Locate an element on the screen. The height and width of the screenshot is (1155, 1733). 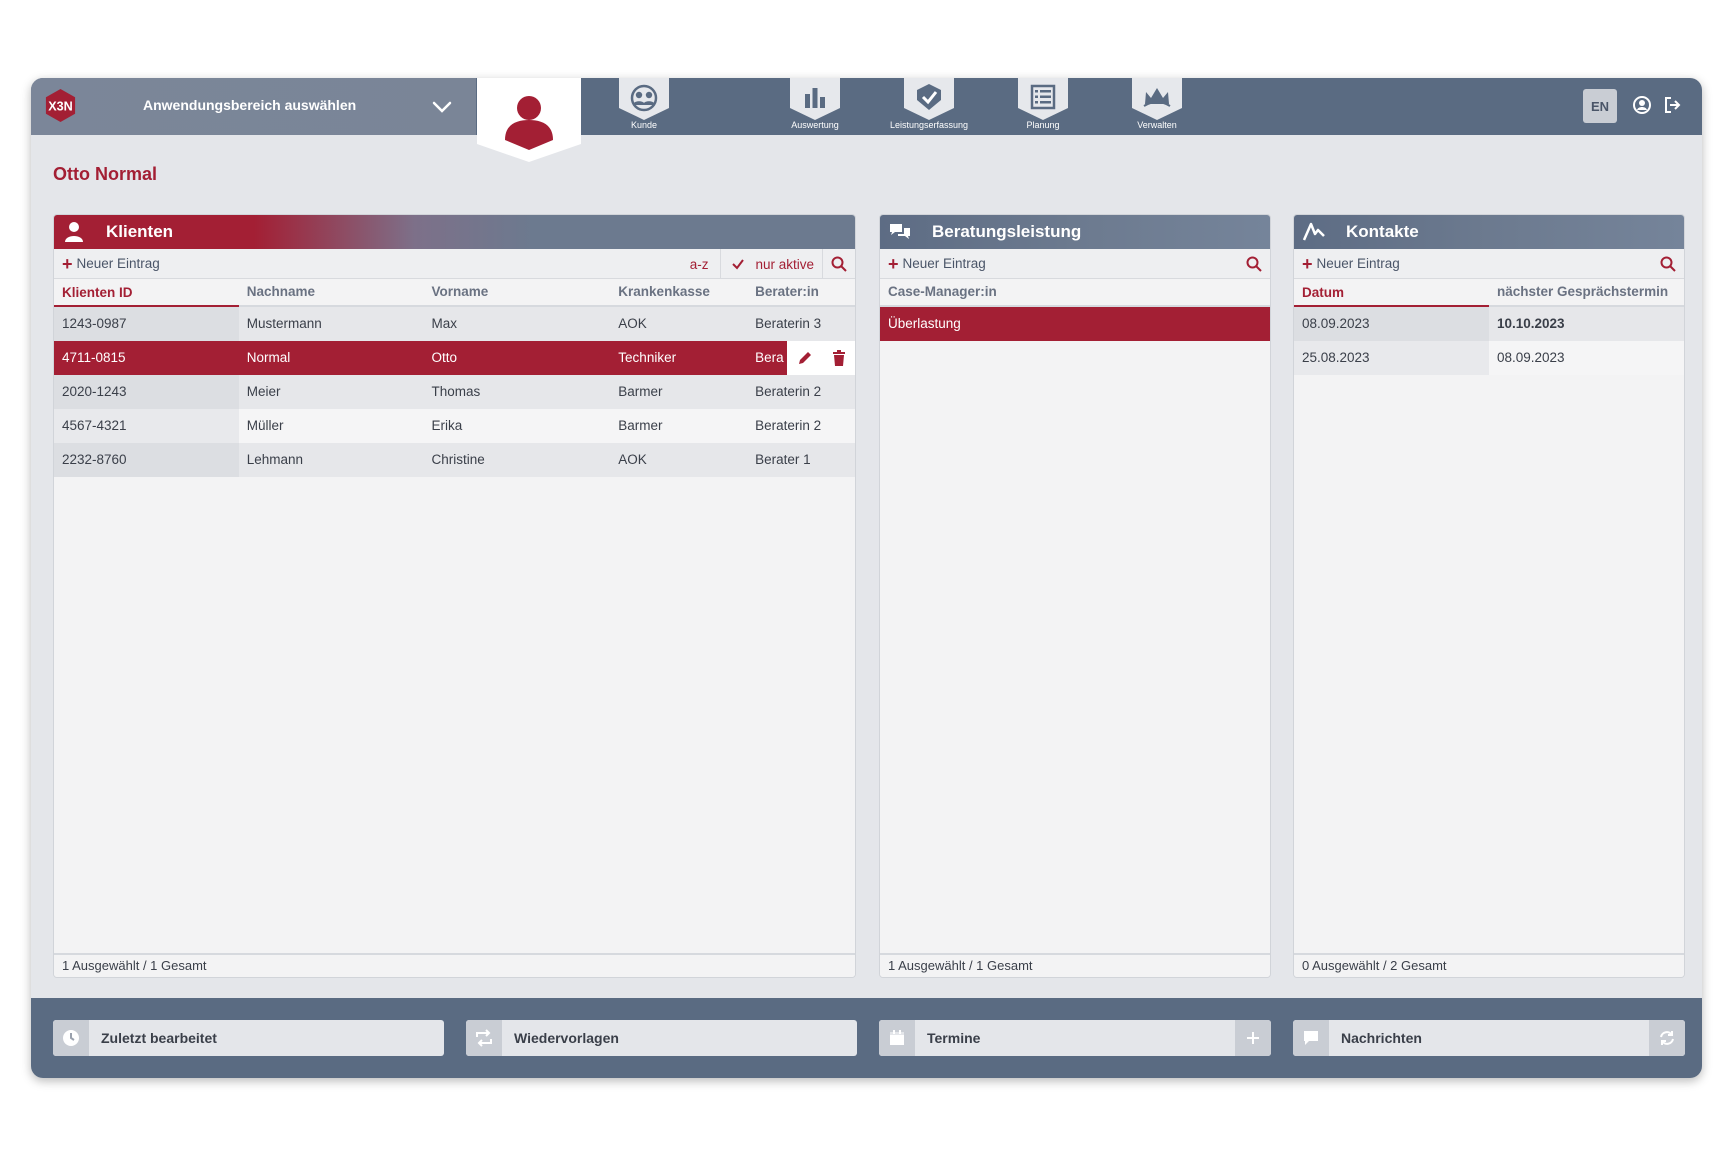
appointments-button: Termine is located at coordinates (1075, 1038).